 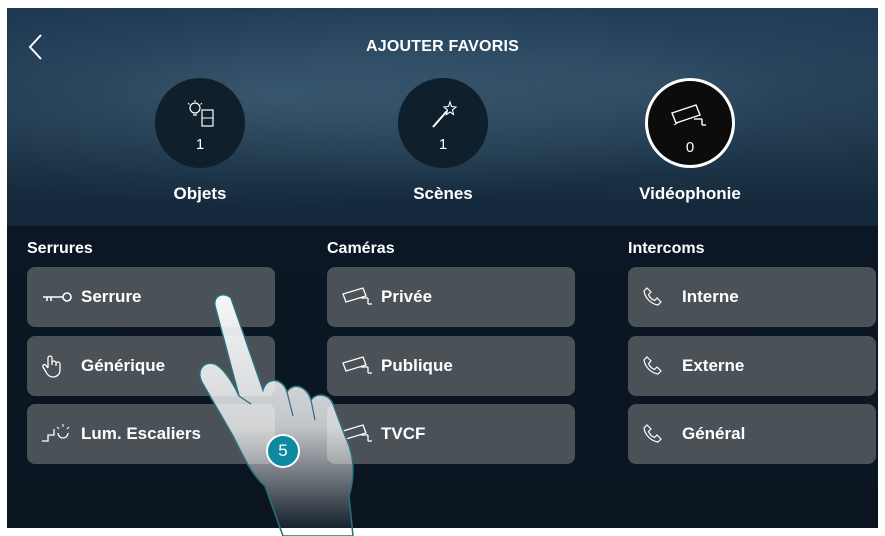 What do you see at coordinates (445, 114) in the screenshot?
I see `magic-wand-icon` at bounding box center [445, 114].